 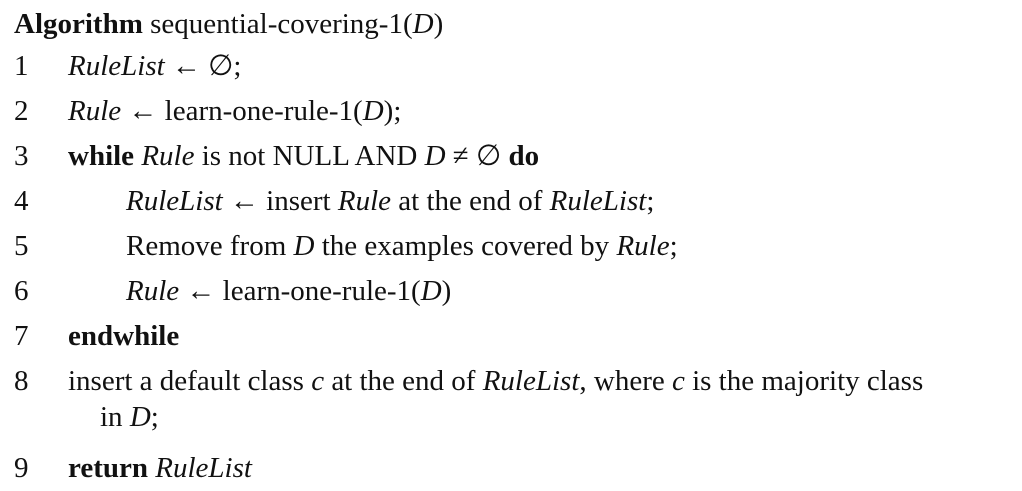 I want to click on algorithm-name: sequential-covering-1(, so click(x=281, y=24).